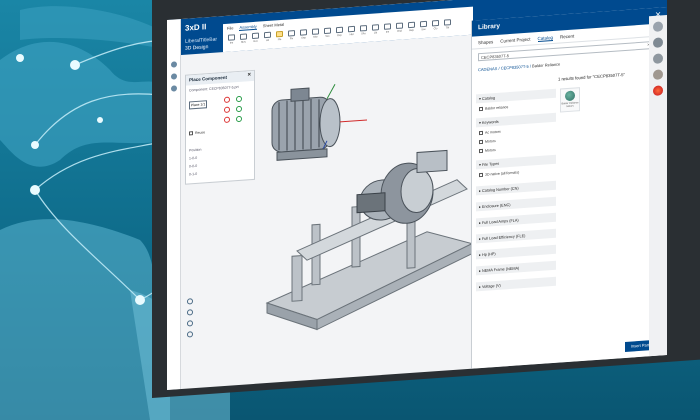 This screenshot has width=700, height=420. Describe the element at coordinates (658, 75) in the screenshot. I see `library-icon` at that location.